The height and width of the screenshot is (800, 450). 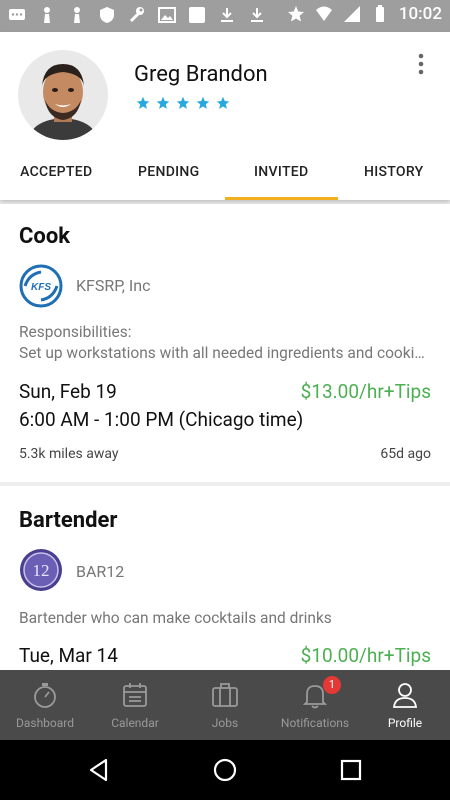 I want to click on company-name: KFSRP, Inc, so click(x=113, y=285).